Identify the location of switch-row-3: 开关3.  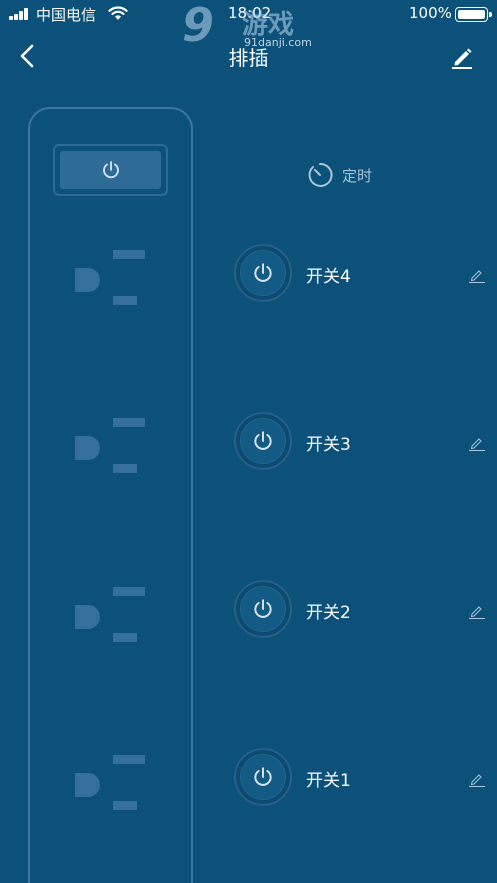
(365, 442).